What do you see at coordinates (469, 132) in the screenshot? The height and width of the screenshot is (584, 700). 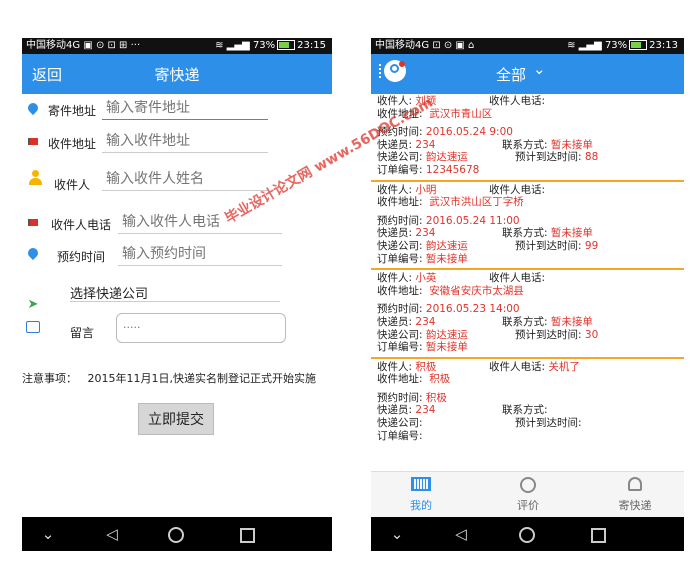 I see `appointment-time: 2016.05.24 9:00` at bounding box center [469, 132].